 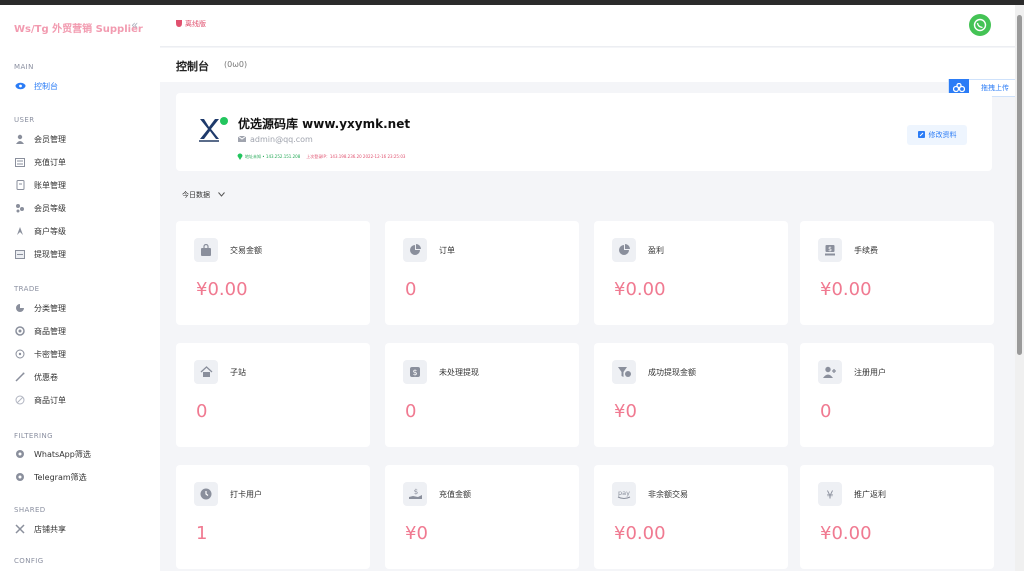 I want to click on stat-label: 订单, so click(x=447, y=250).